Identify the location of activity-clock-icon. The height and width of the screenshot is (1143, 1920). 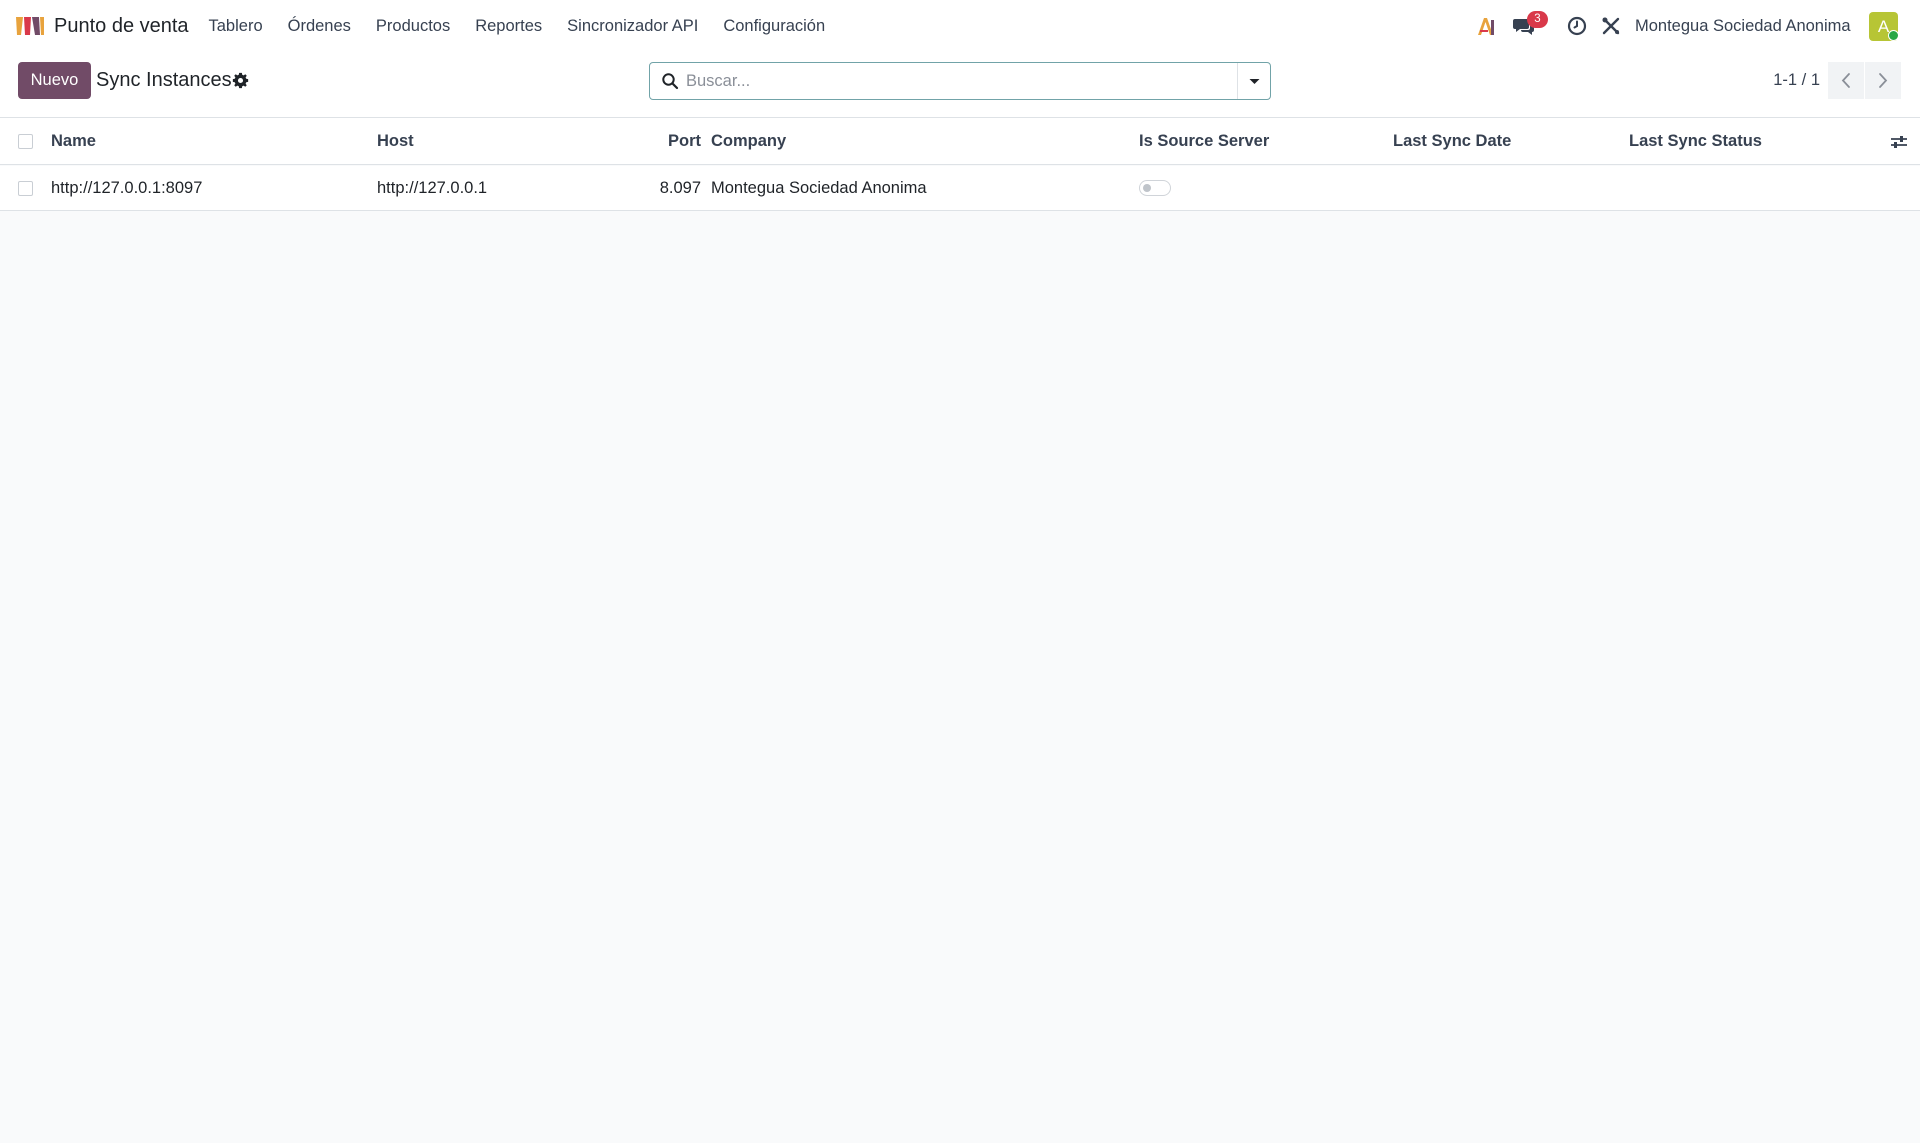
(1577, 26).